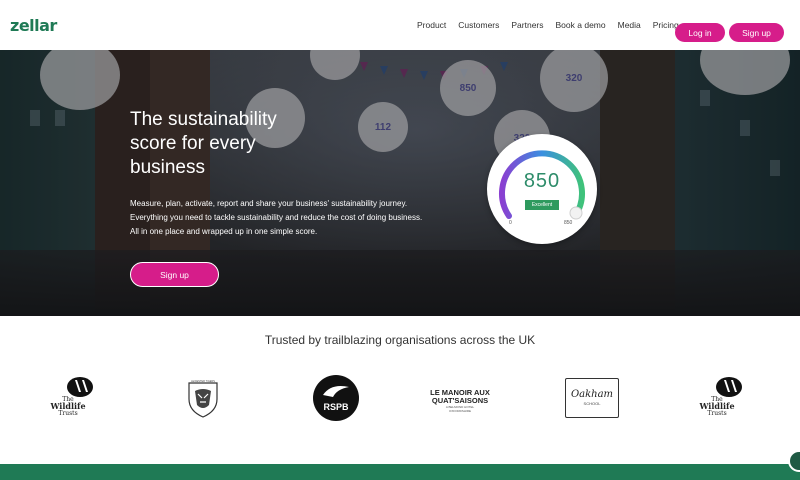 This screenshot has width=800, height=480. What do you see at coordinates (542, 181) in the screenshot?
I see `gauge-score: 850` at bounding box center [542, 181].